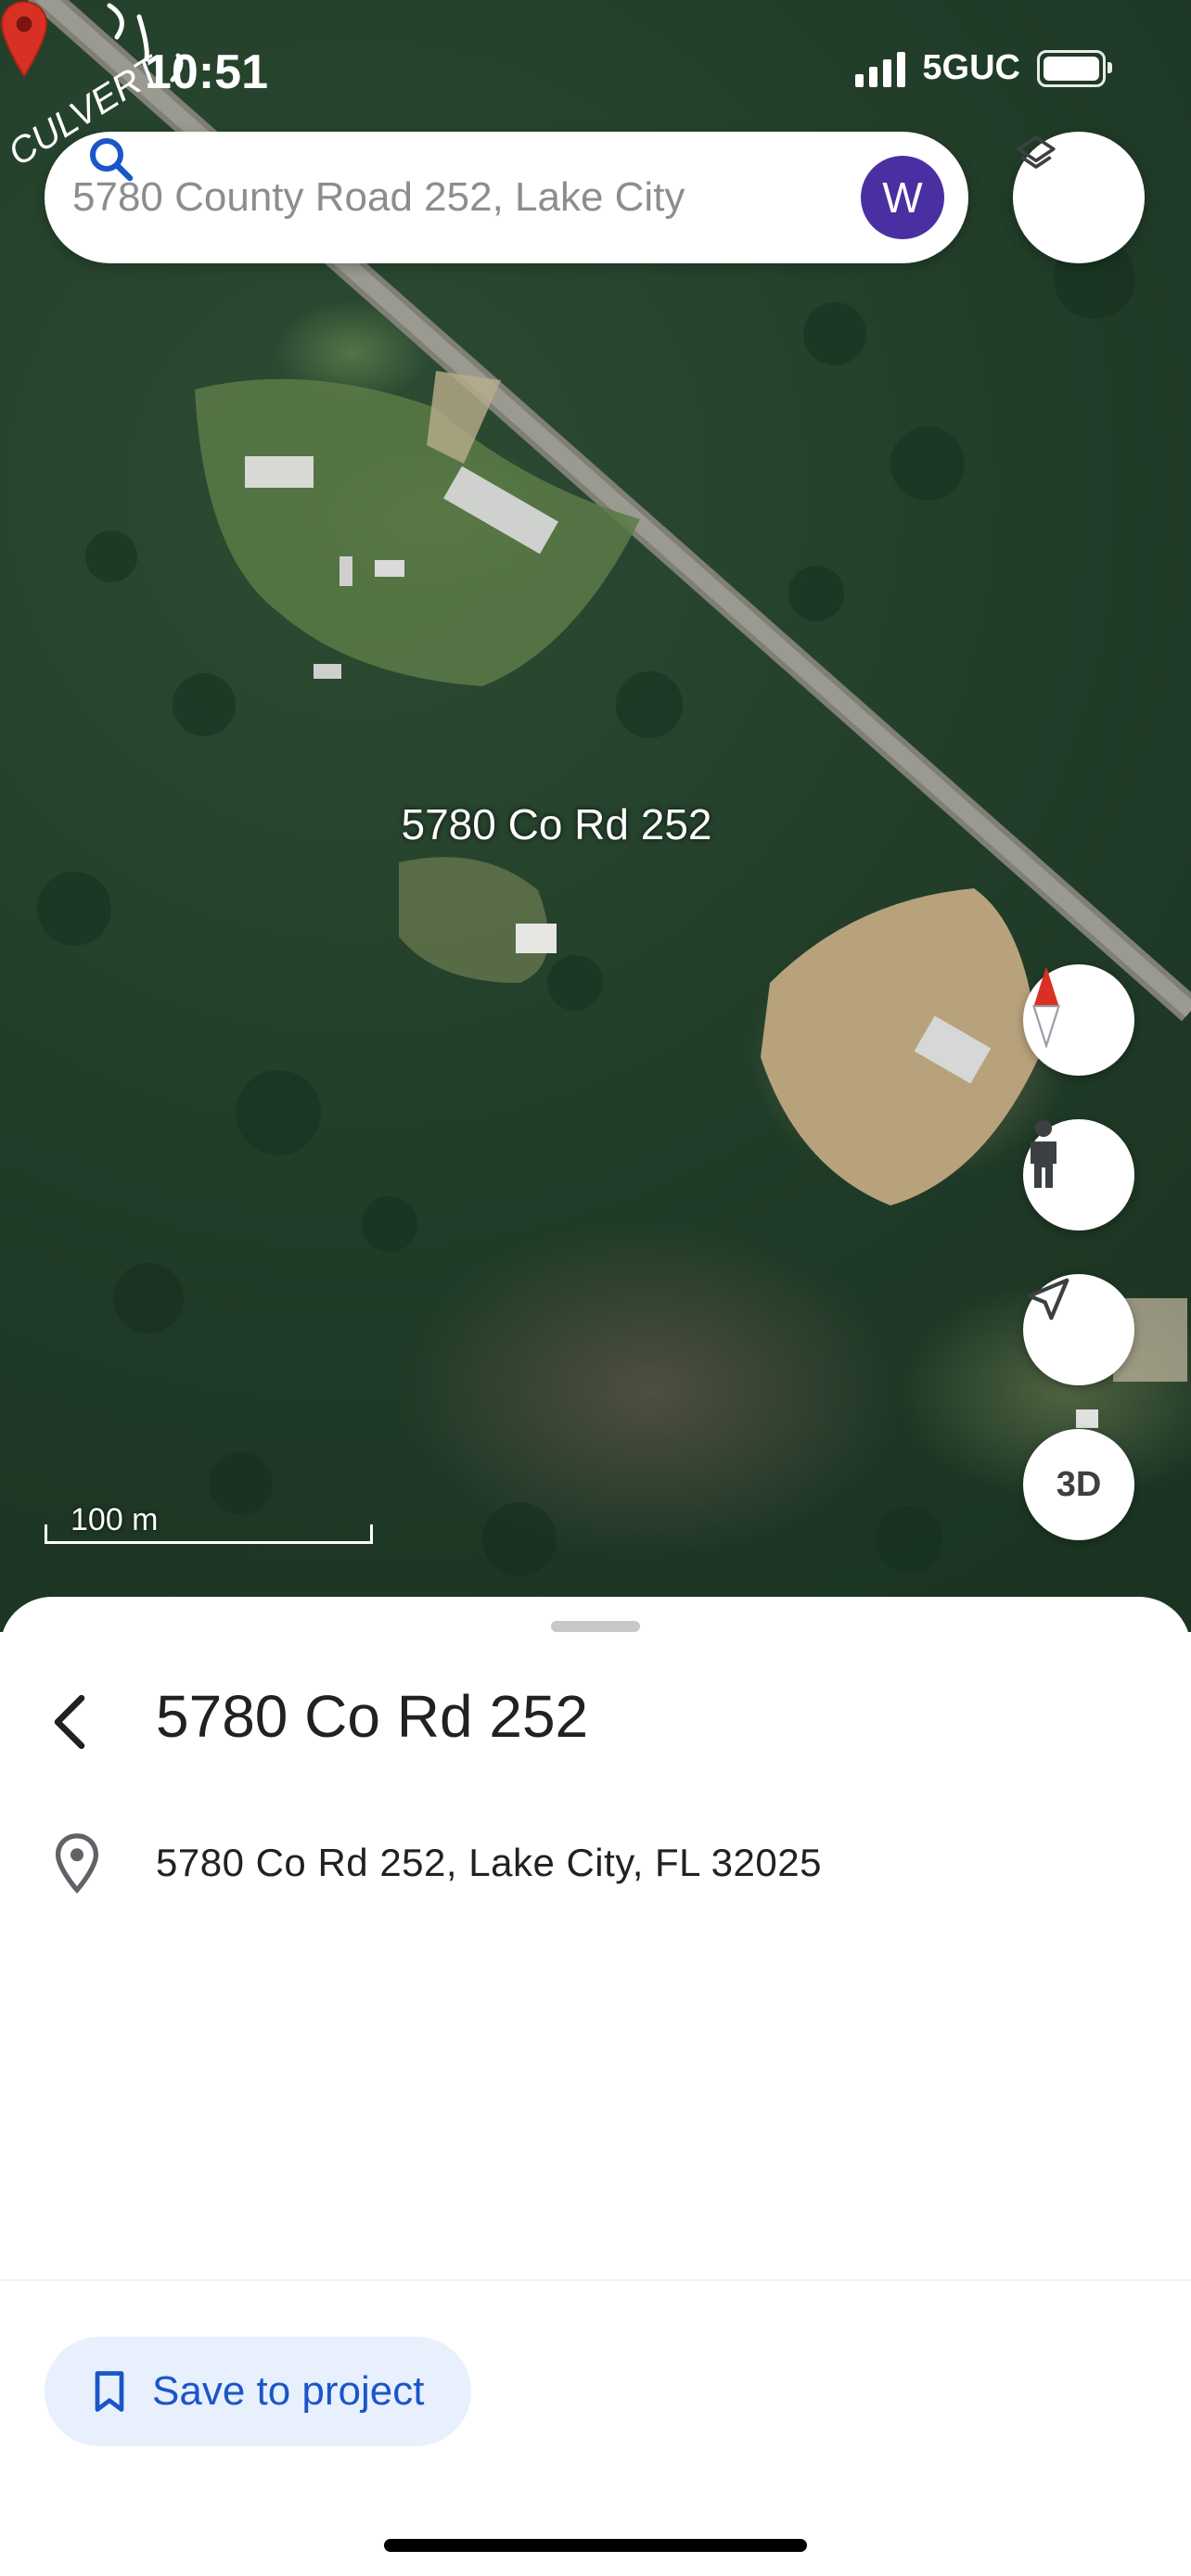  What do you see at coordinates (971, 67) in the screenshot?
I see `network-label: 5GUC` at bounding box center [971, 67].